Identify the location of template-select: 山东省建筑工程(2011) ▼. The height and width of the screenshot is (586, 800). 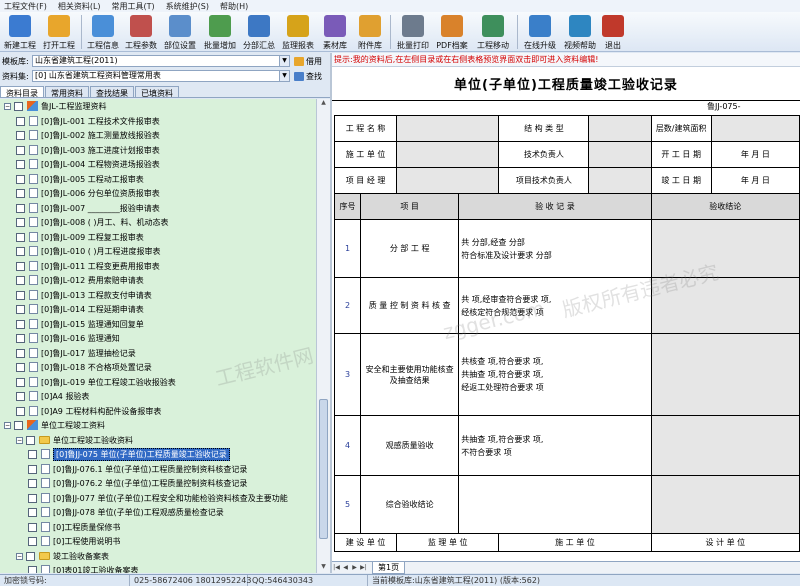
(161, 61).